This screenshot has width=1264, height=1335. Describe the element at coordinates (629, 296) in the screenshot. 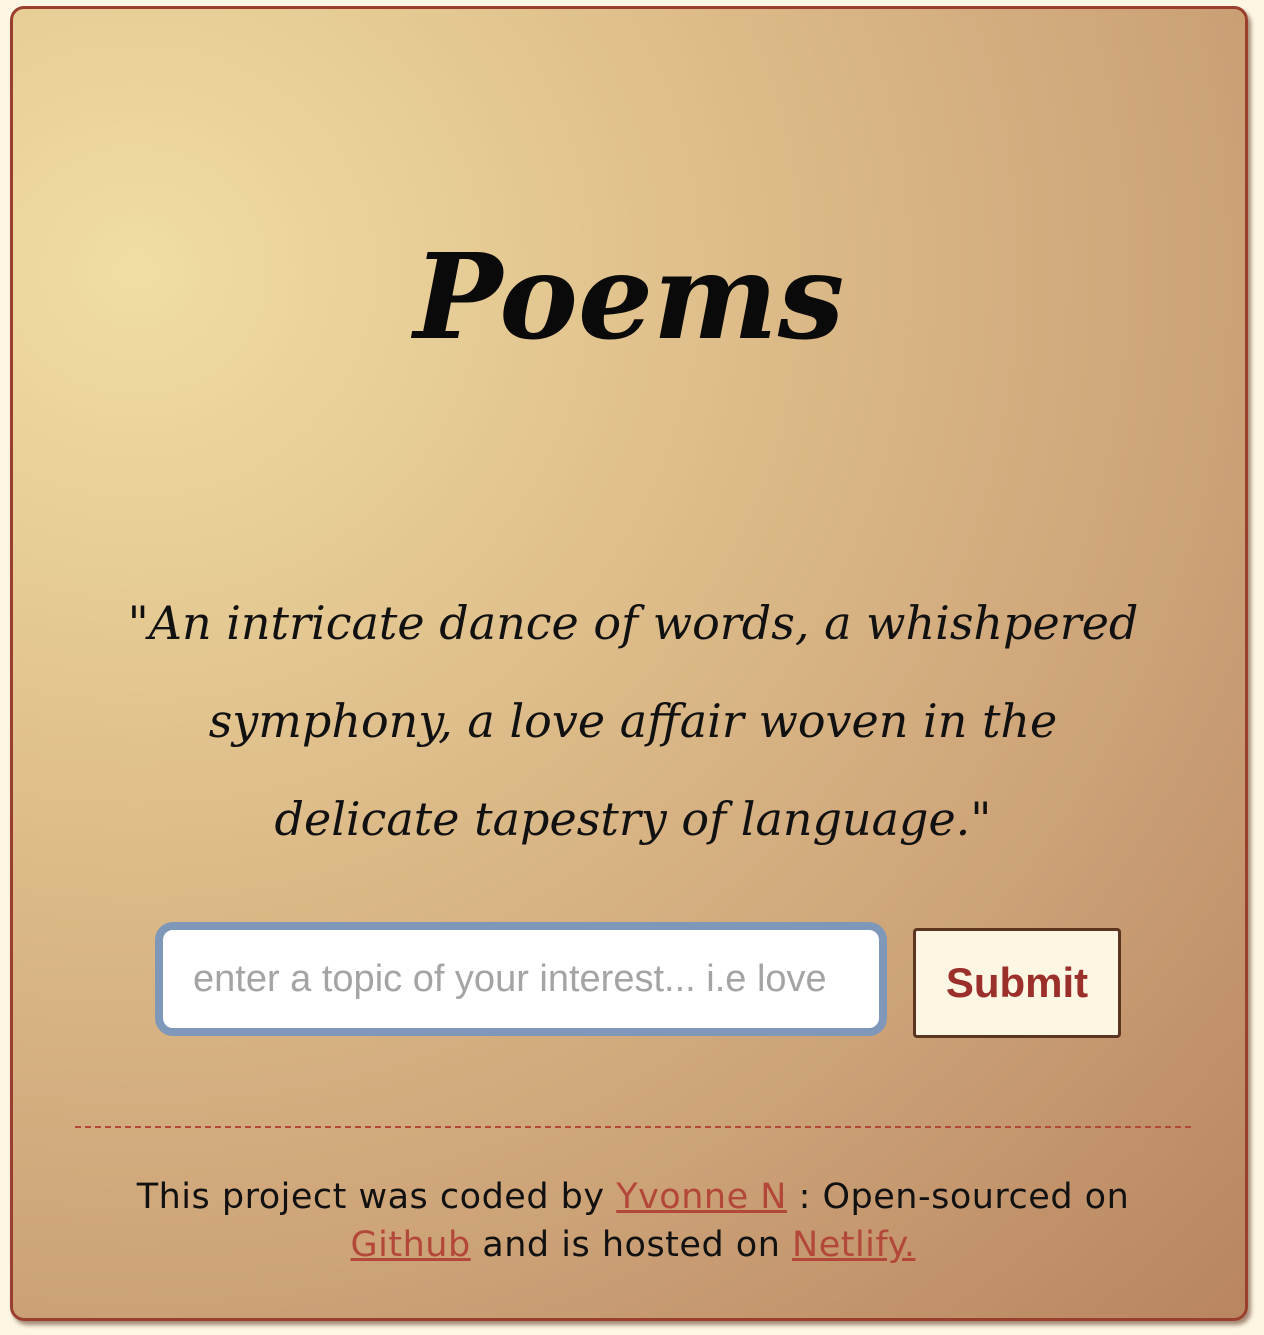

I see `page-title: Poems` at that location.